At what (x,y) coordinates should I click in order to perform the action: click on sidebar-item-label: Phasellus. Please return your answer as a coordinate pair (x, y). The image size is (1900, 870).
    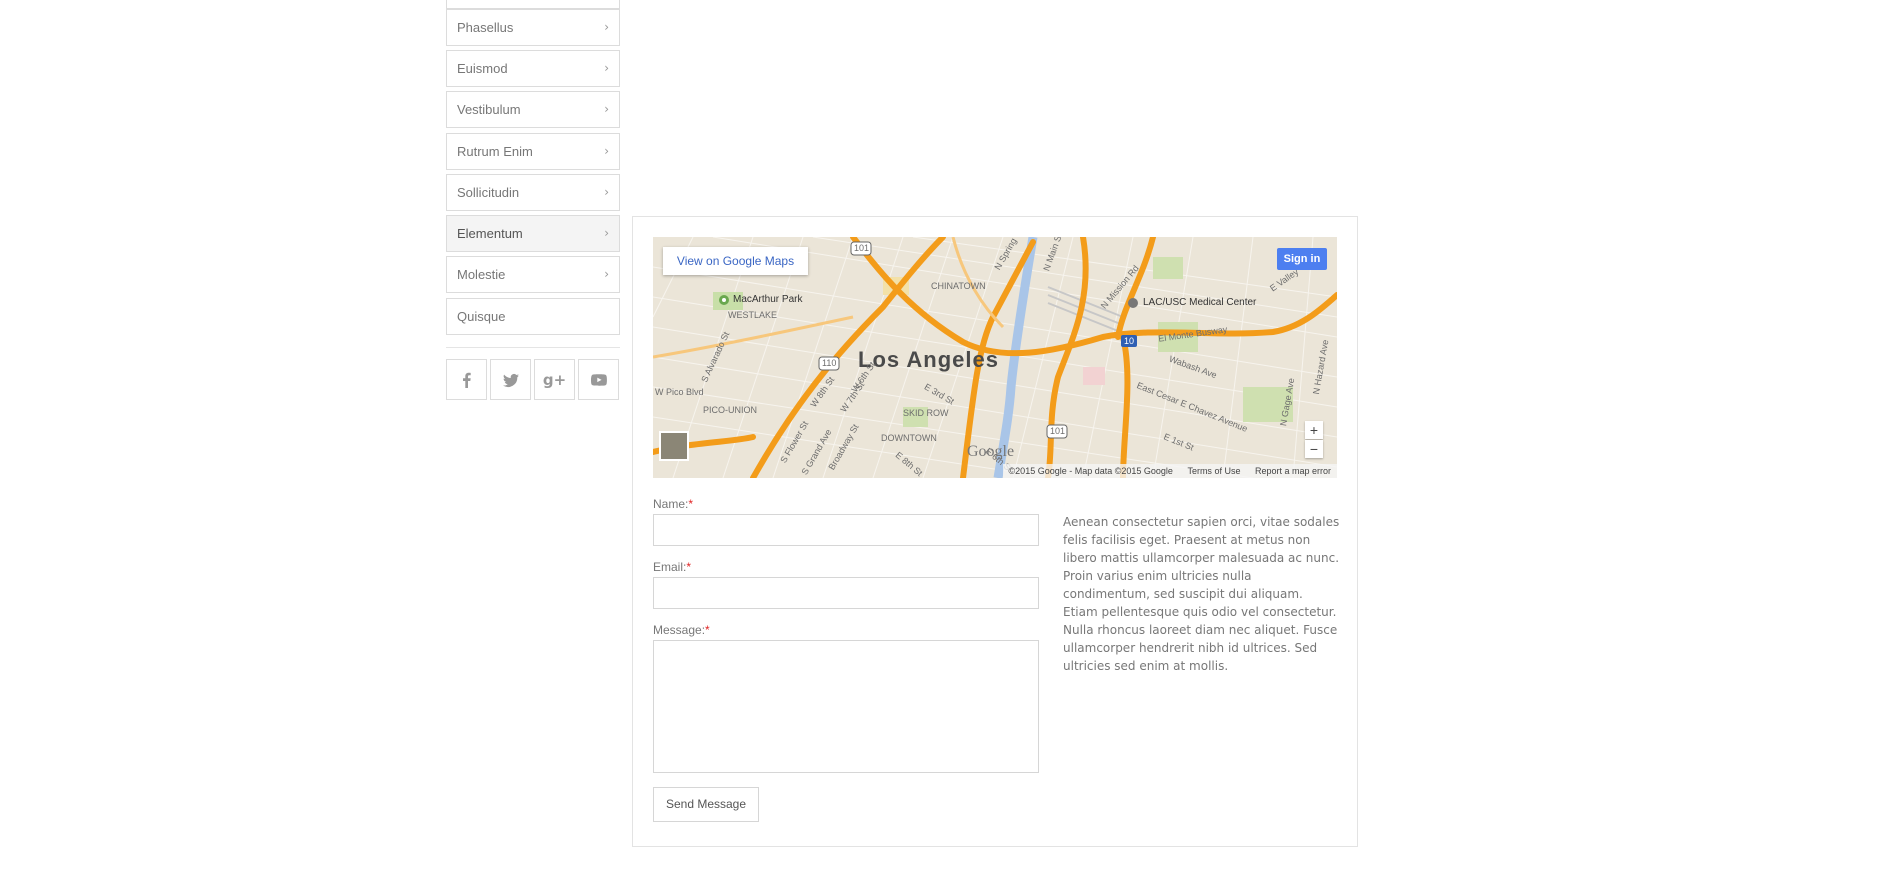
    Looking at the image, I should click on (485, 27).